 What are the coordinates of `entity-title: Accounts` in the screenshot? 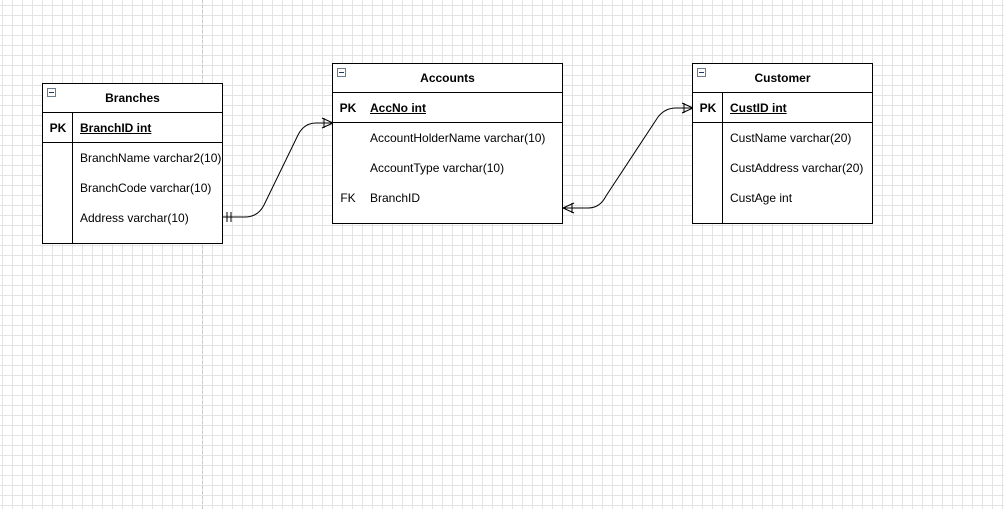 It's located at (447, 78).